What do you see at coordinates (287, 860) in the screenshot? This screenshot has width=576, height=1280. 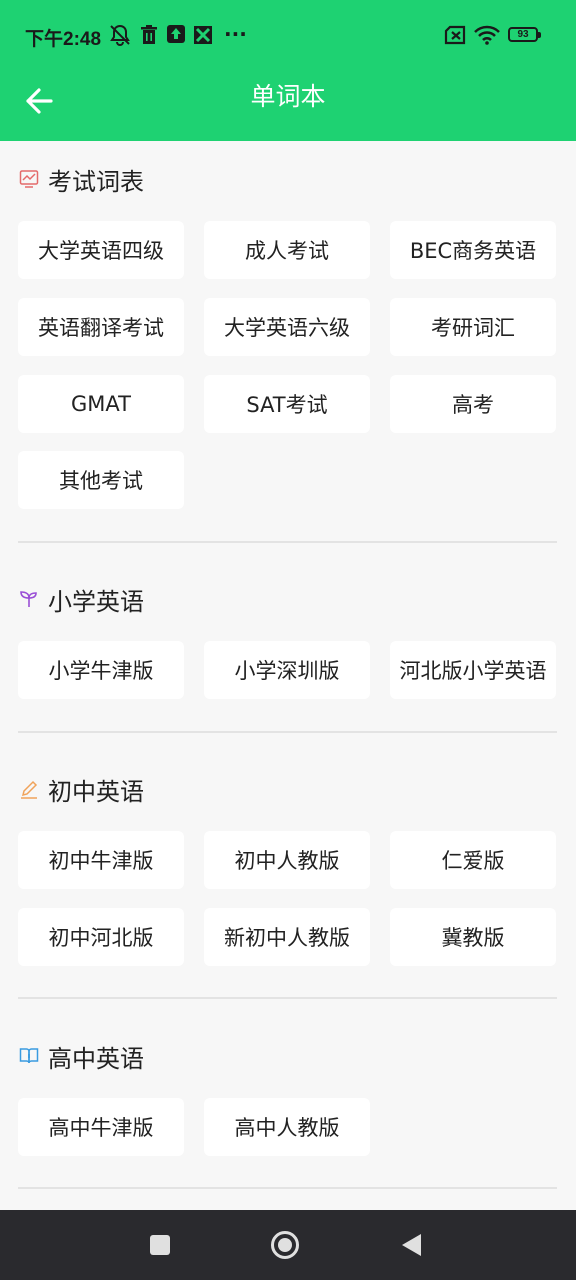 I see `wordbook-item: 初中人教版` at bounding box center [287, 860].